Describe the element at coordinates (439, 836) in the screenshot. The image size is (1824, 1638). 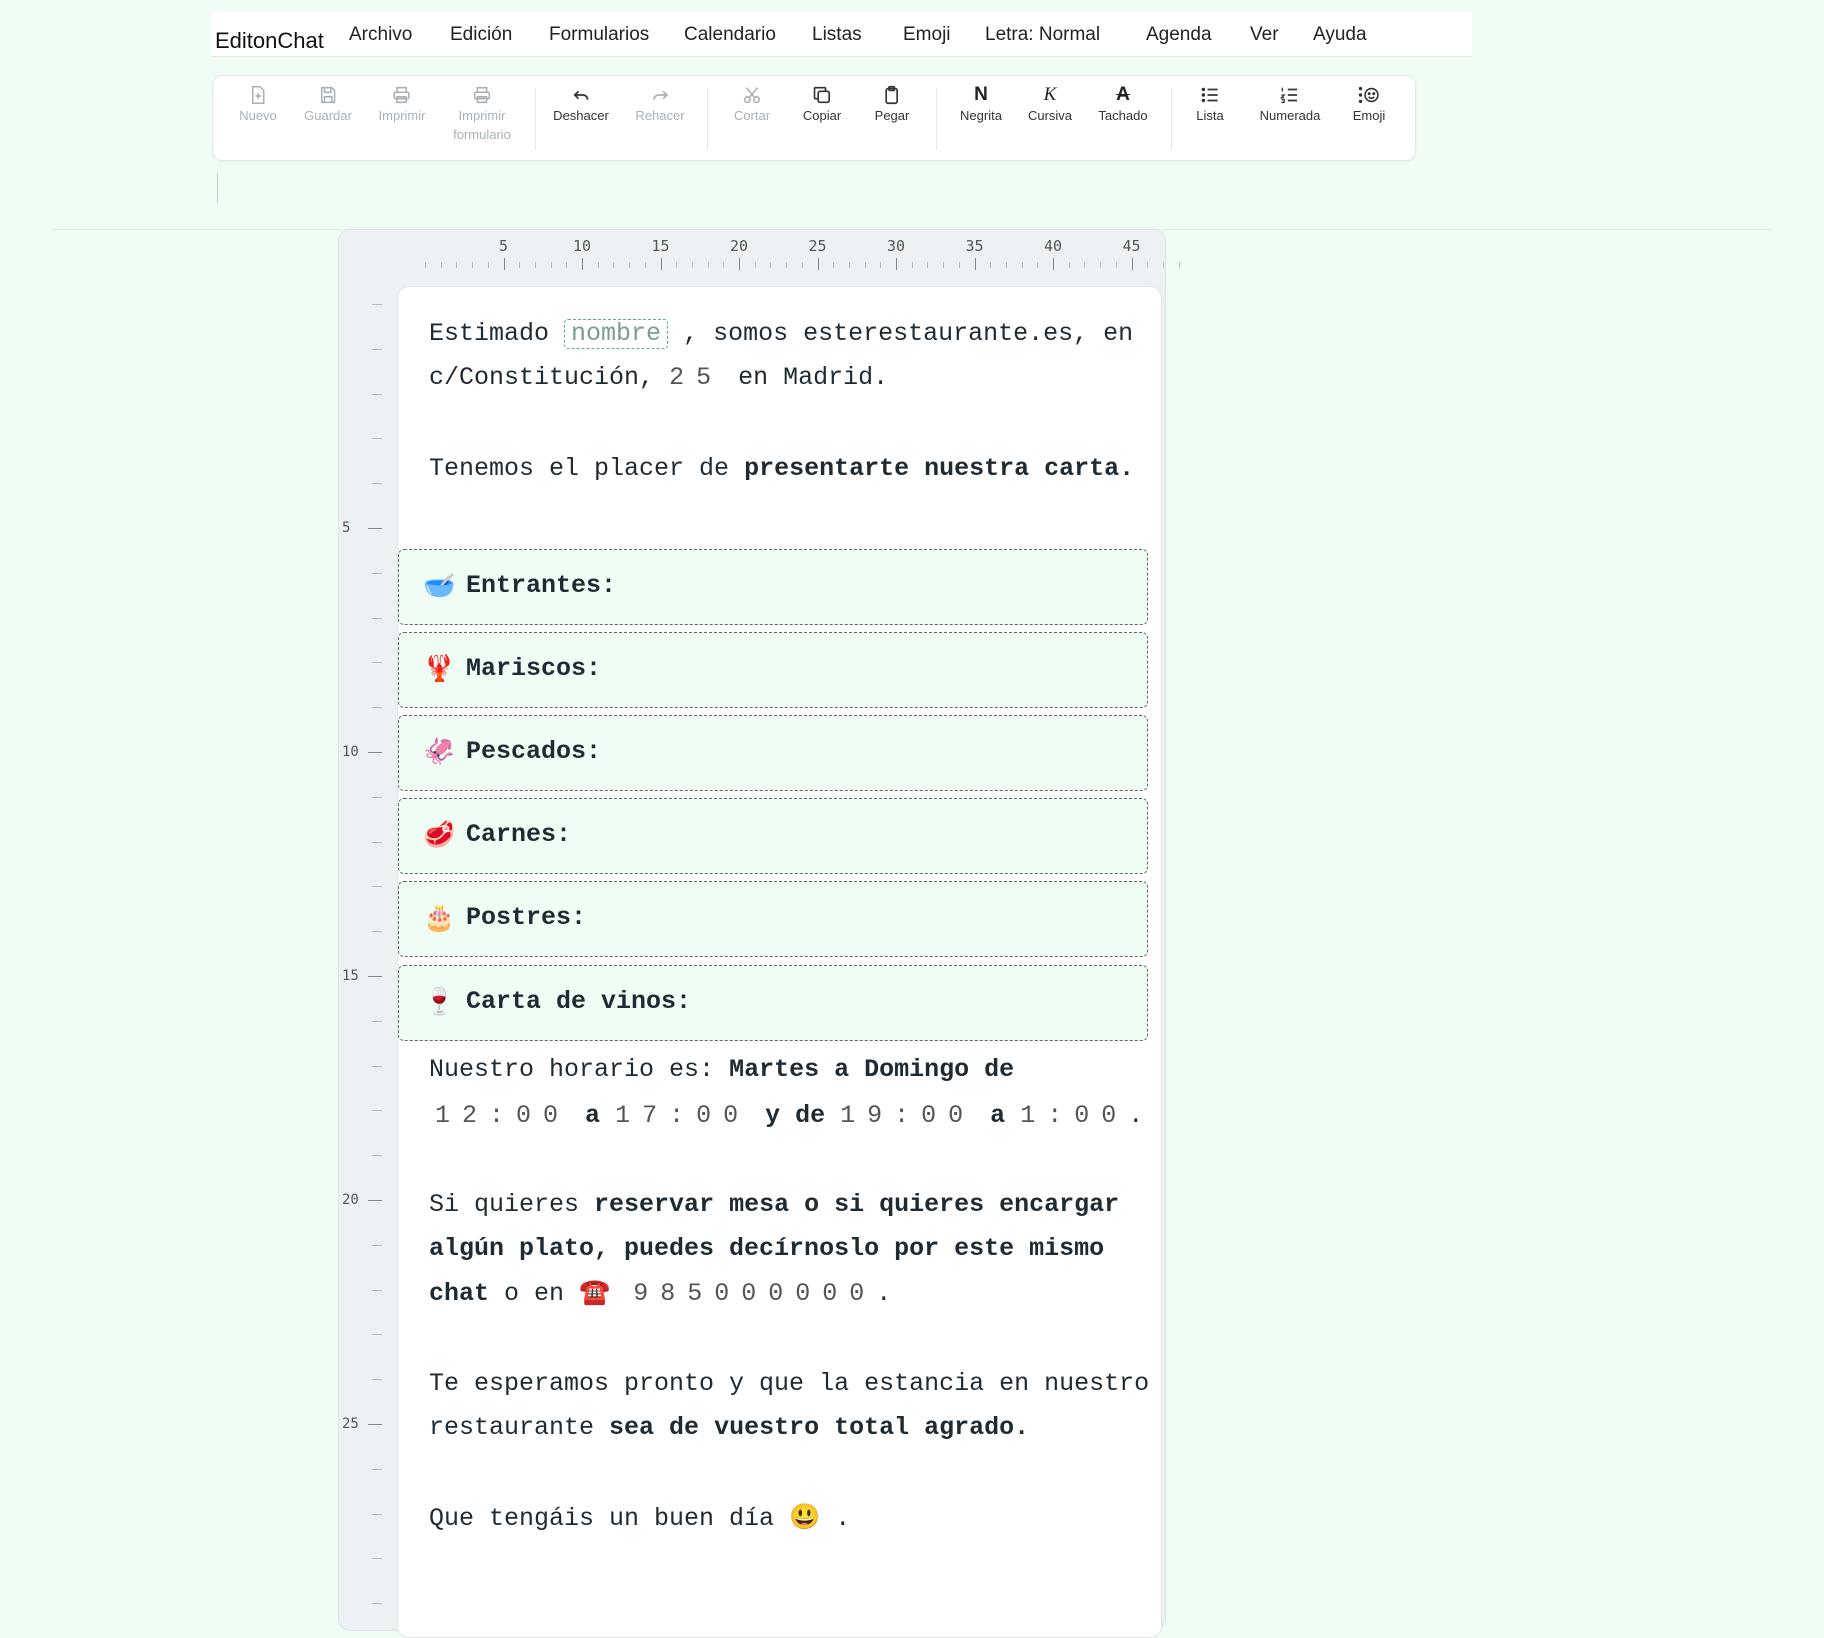
I see `meat-icon: 🥩` at that location.